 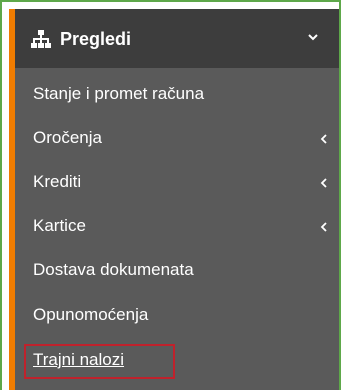 What do you see at coordinates (12, 199) in the screenshot?
I see `active-accent-bar` at bounding box center [12, 199].